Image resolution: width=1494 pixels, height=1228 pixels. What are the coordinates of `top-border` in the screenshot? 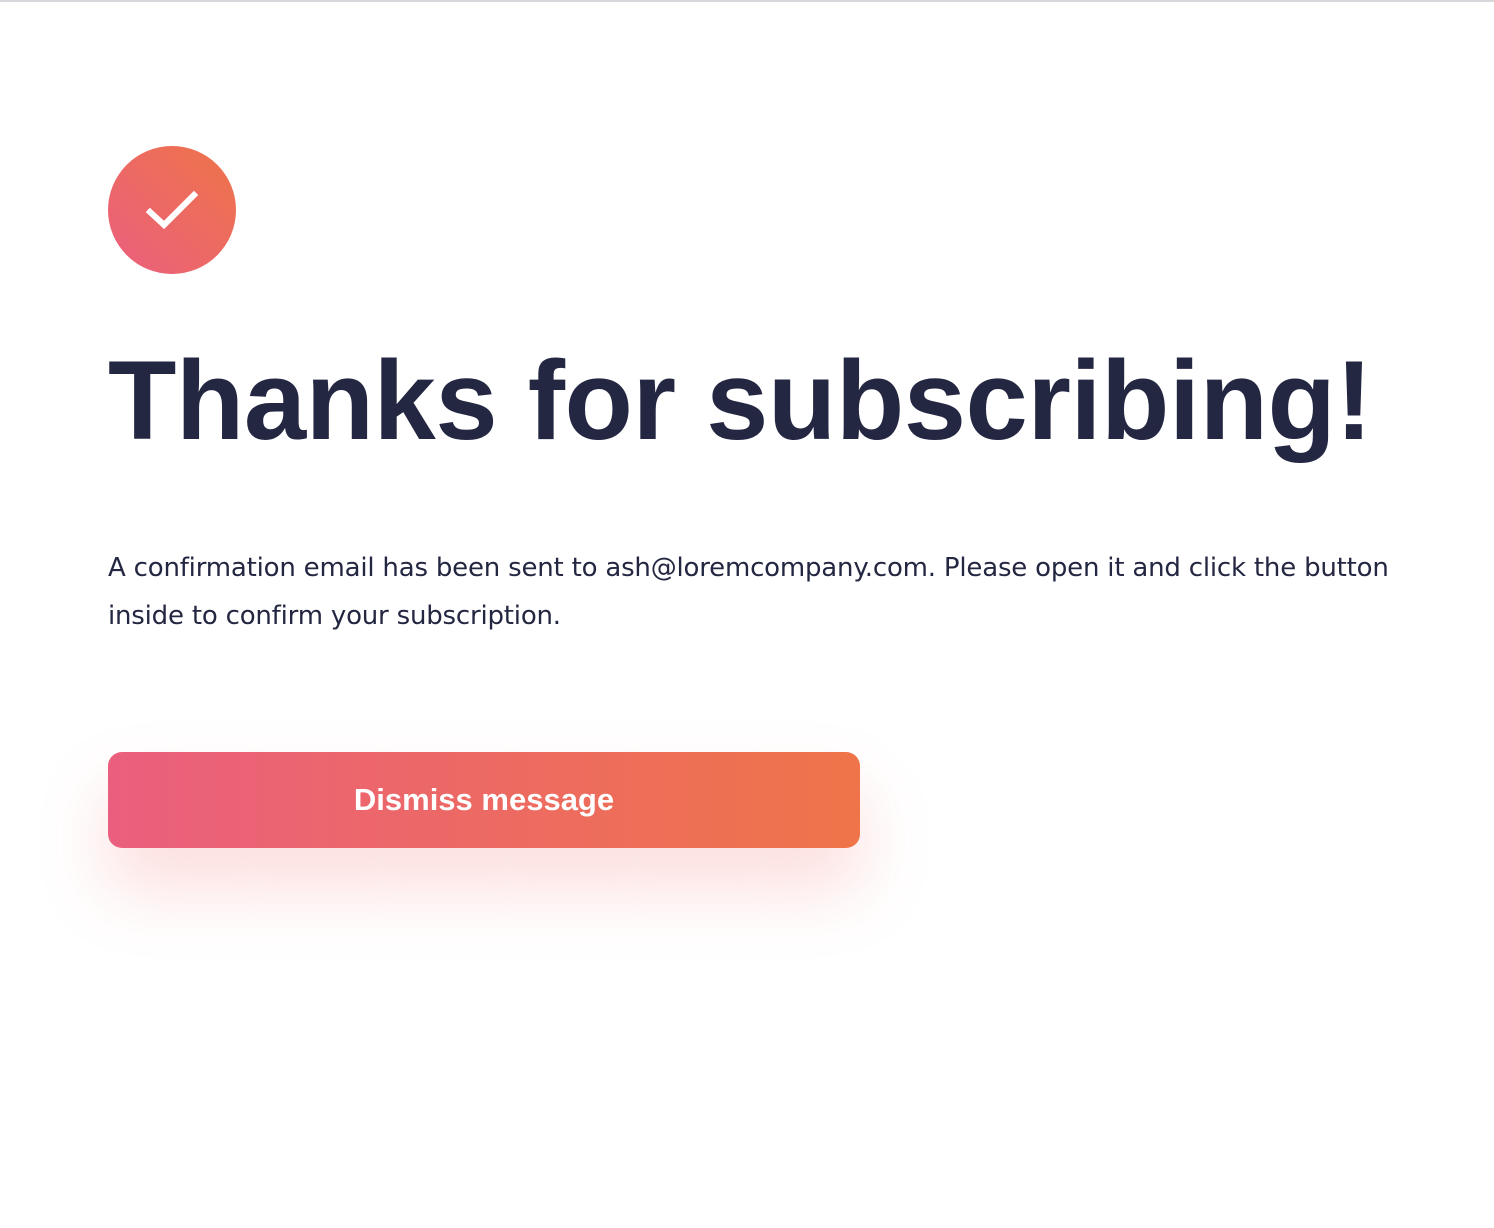 It's located at (747, 1).